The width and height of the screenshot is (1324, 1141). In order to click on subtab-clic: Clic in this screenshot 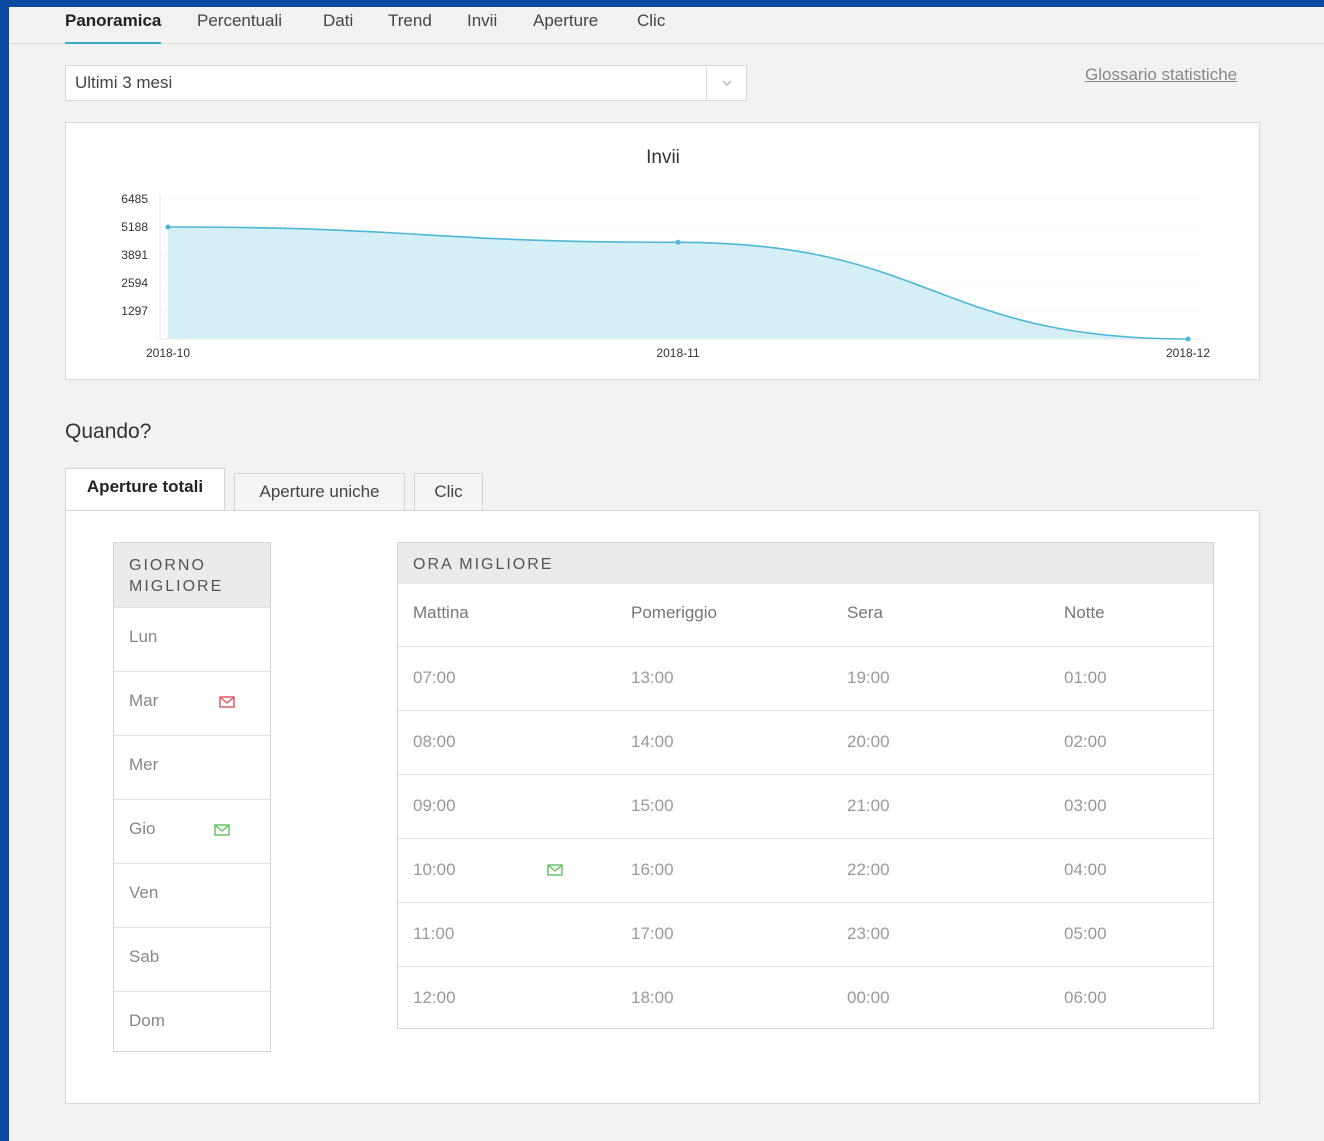, I will do `click(448, 492)`.